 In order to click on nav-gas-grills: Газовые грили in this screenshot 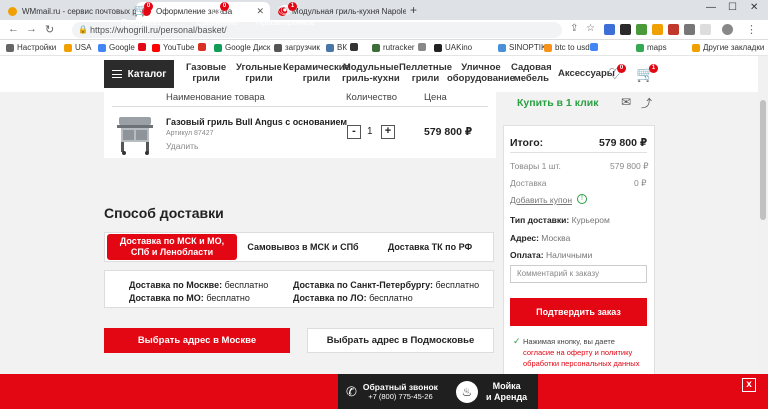, I will do `click(206, 73)`.